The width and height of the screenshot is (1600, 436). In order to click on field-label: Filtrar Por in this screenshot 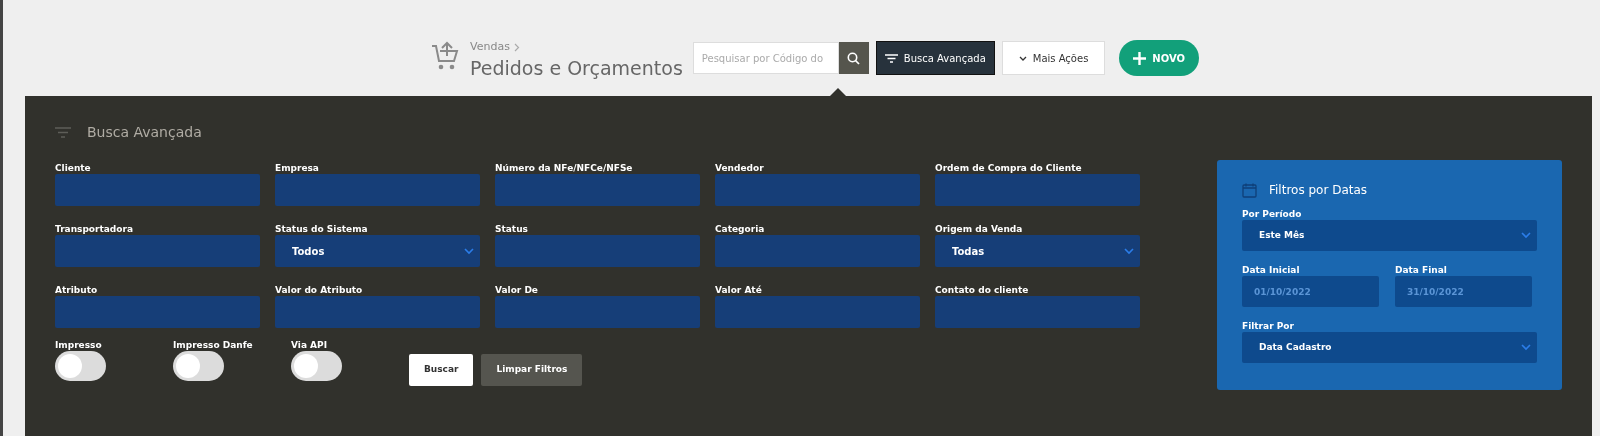, I will do `click(1268, 326)`.